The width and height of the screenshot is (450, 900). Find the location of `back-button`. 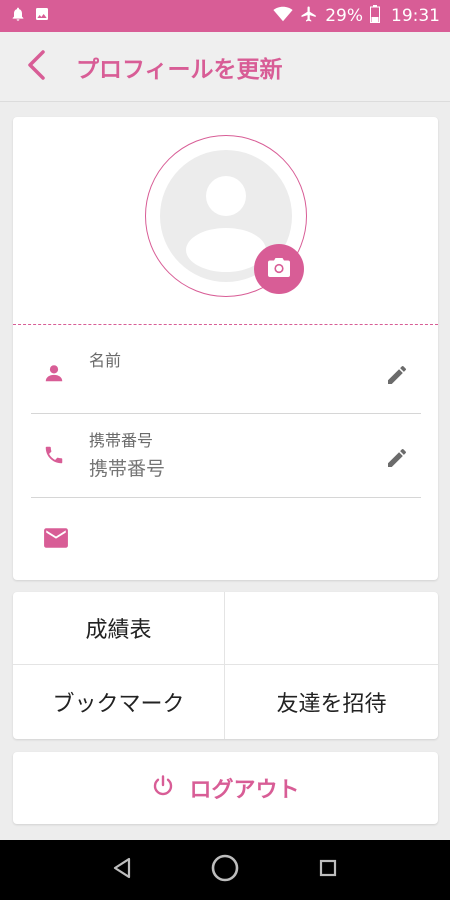

back-button is located at coordinates (36, 67).